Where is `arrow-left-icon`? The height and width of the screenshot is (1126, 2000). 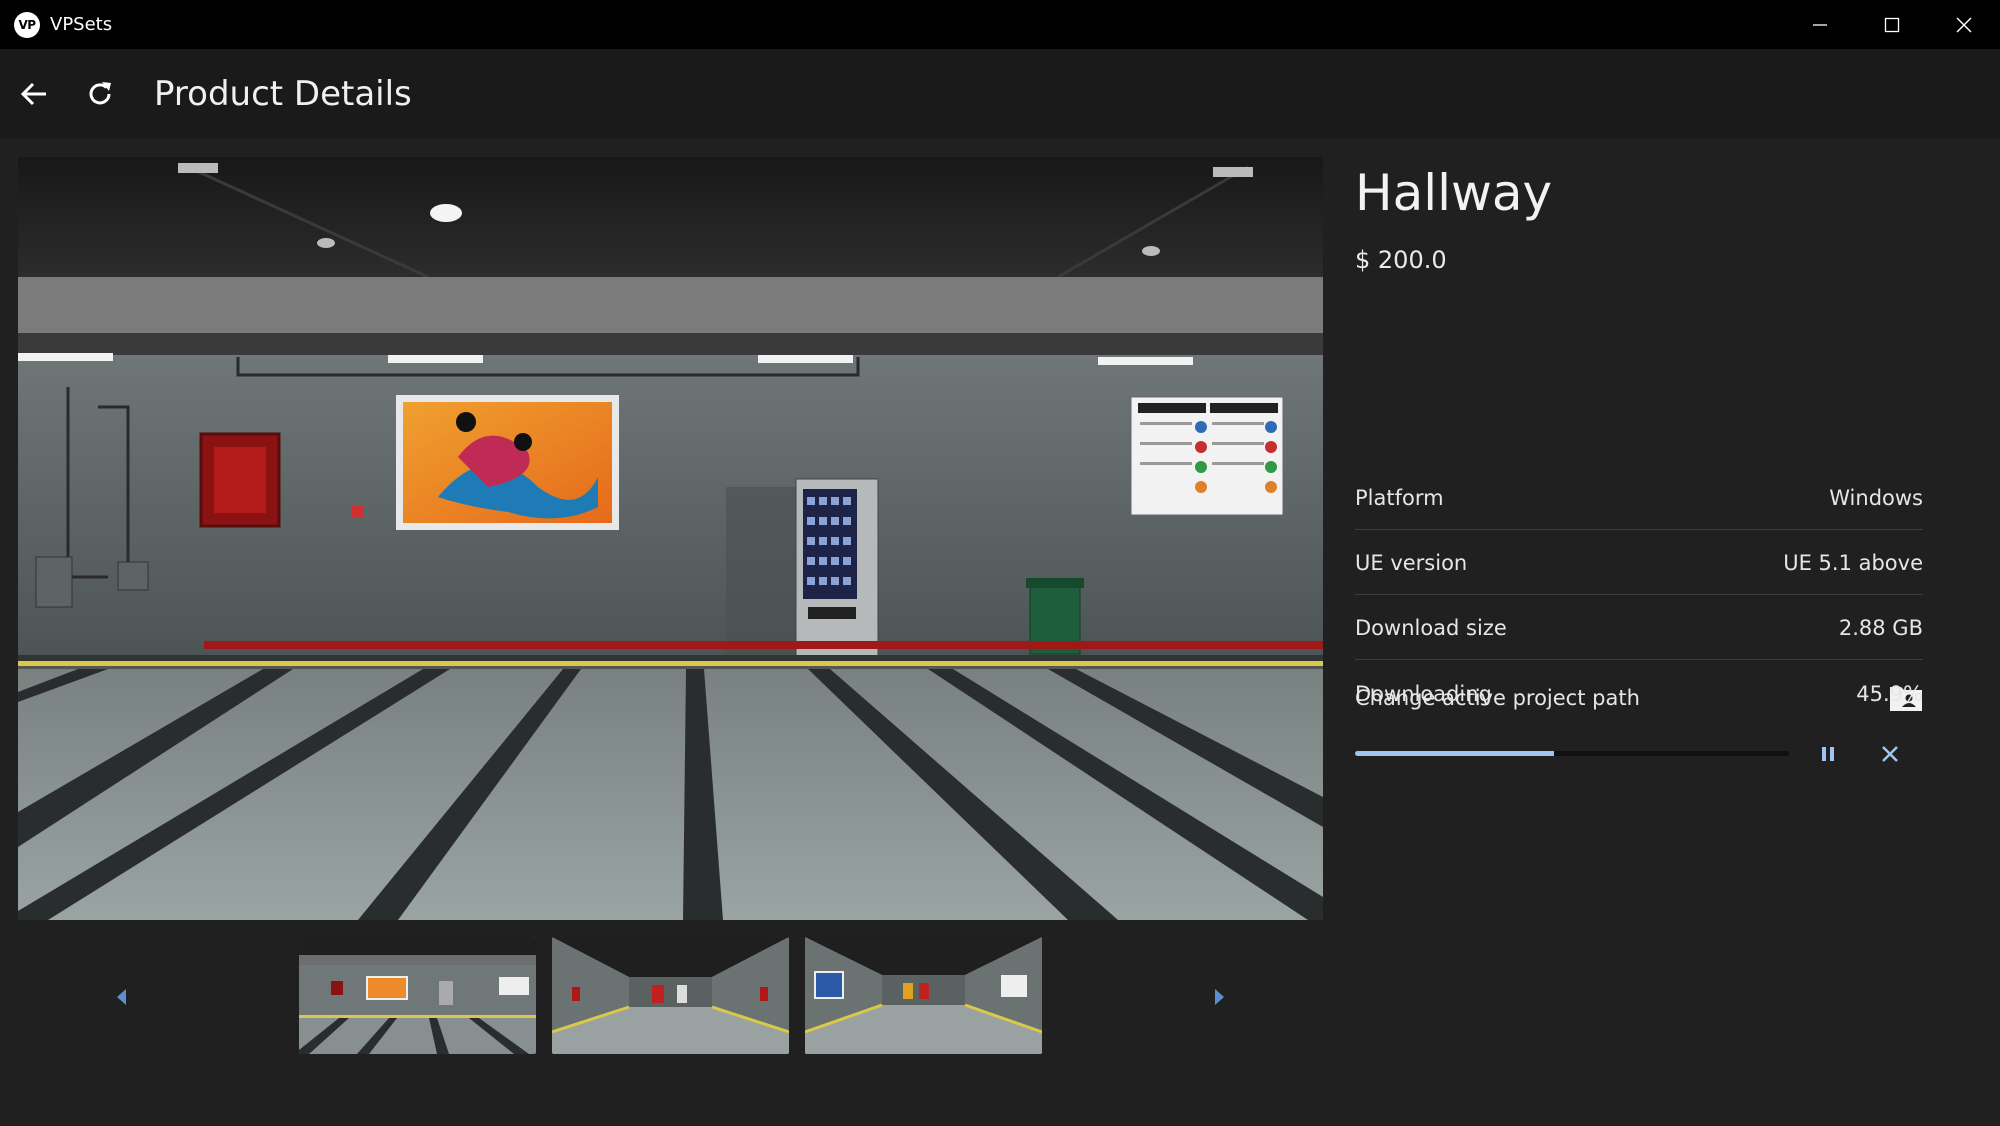
arrow-left-icon is located at coordinates (33, 94).